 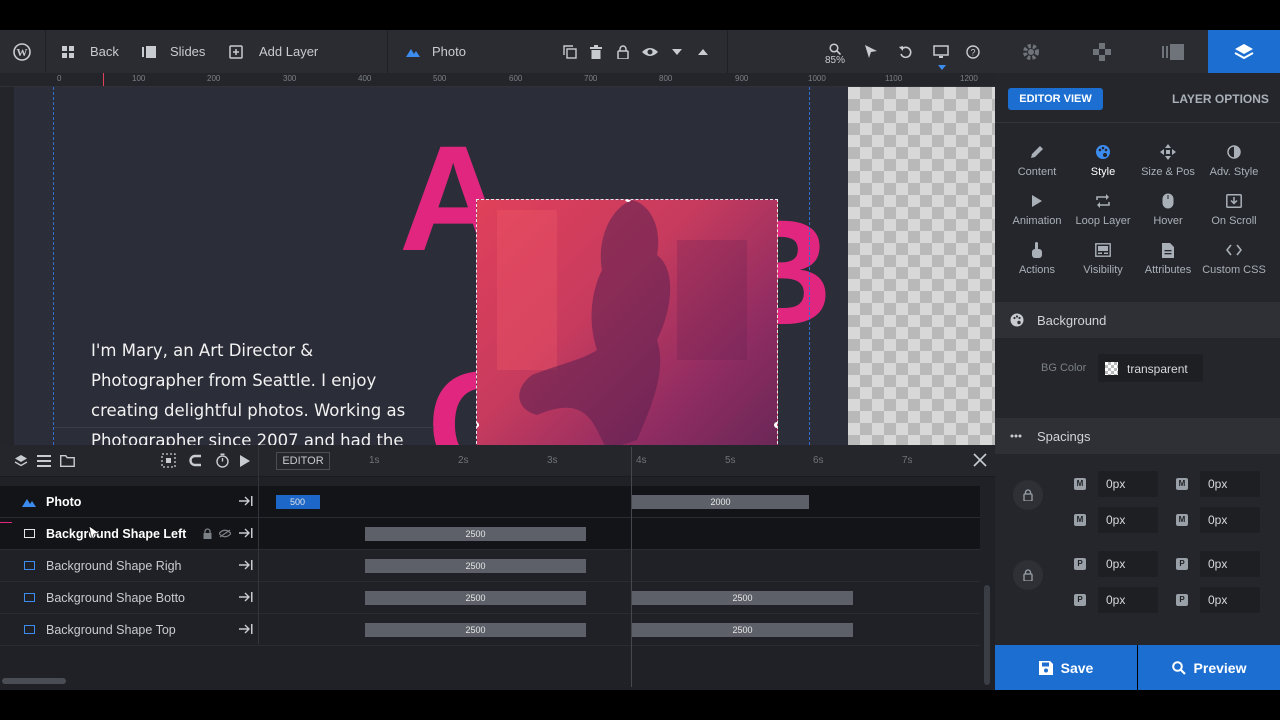 What do you see at coordinates (1150, 368) in the screenshot?
I see `bg-color-field: transparent` at bounding box center [1150, 368].